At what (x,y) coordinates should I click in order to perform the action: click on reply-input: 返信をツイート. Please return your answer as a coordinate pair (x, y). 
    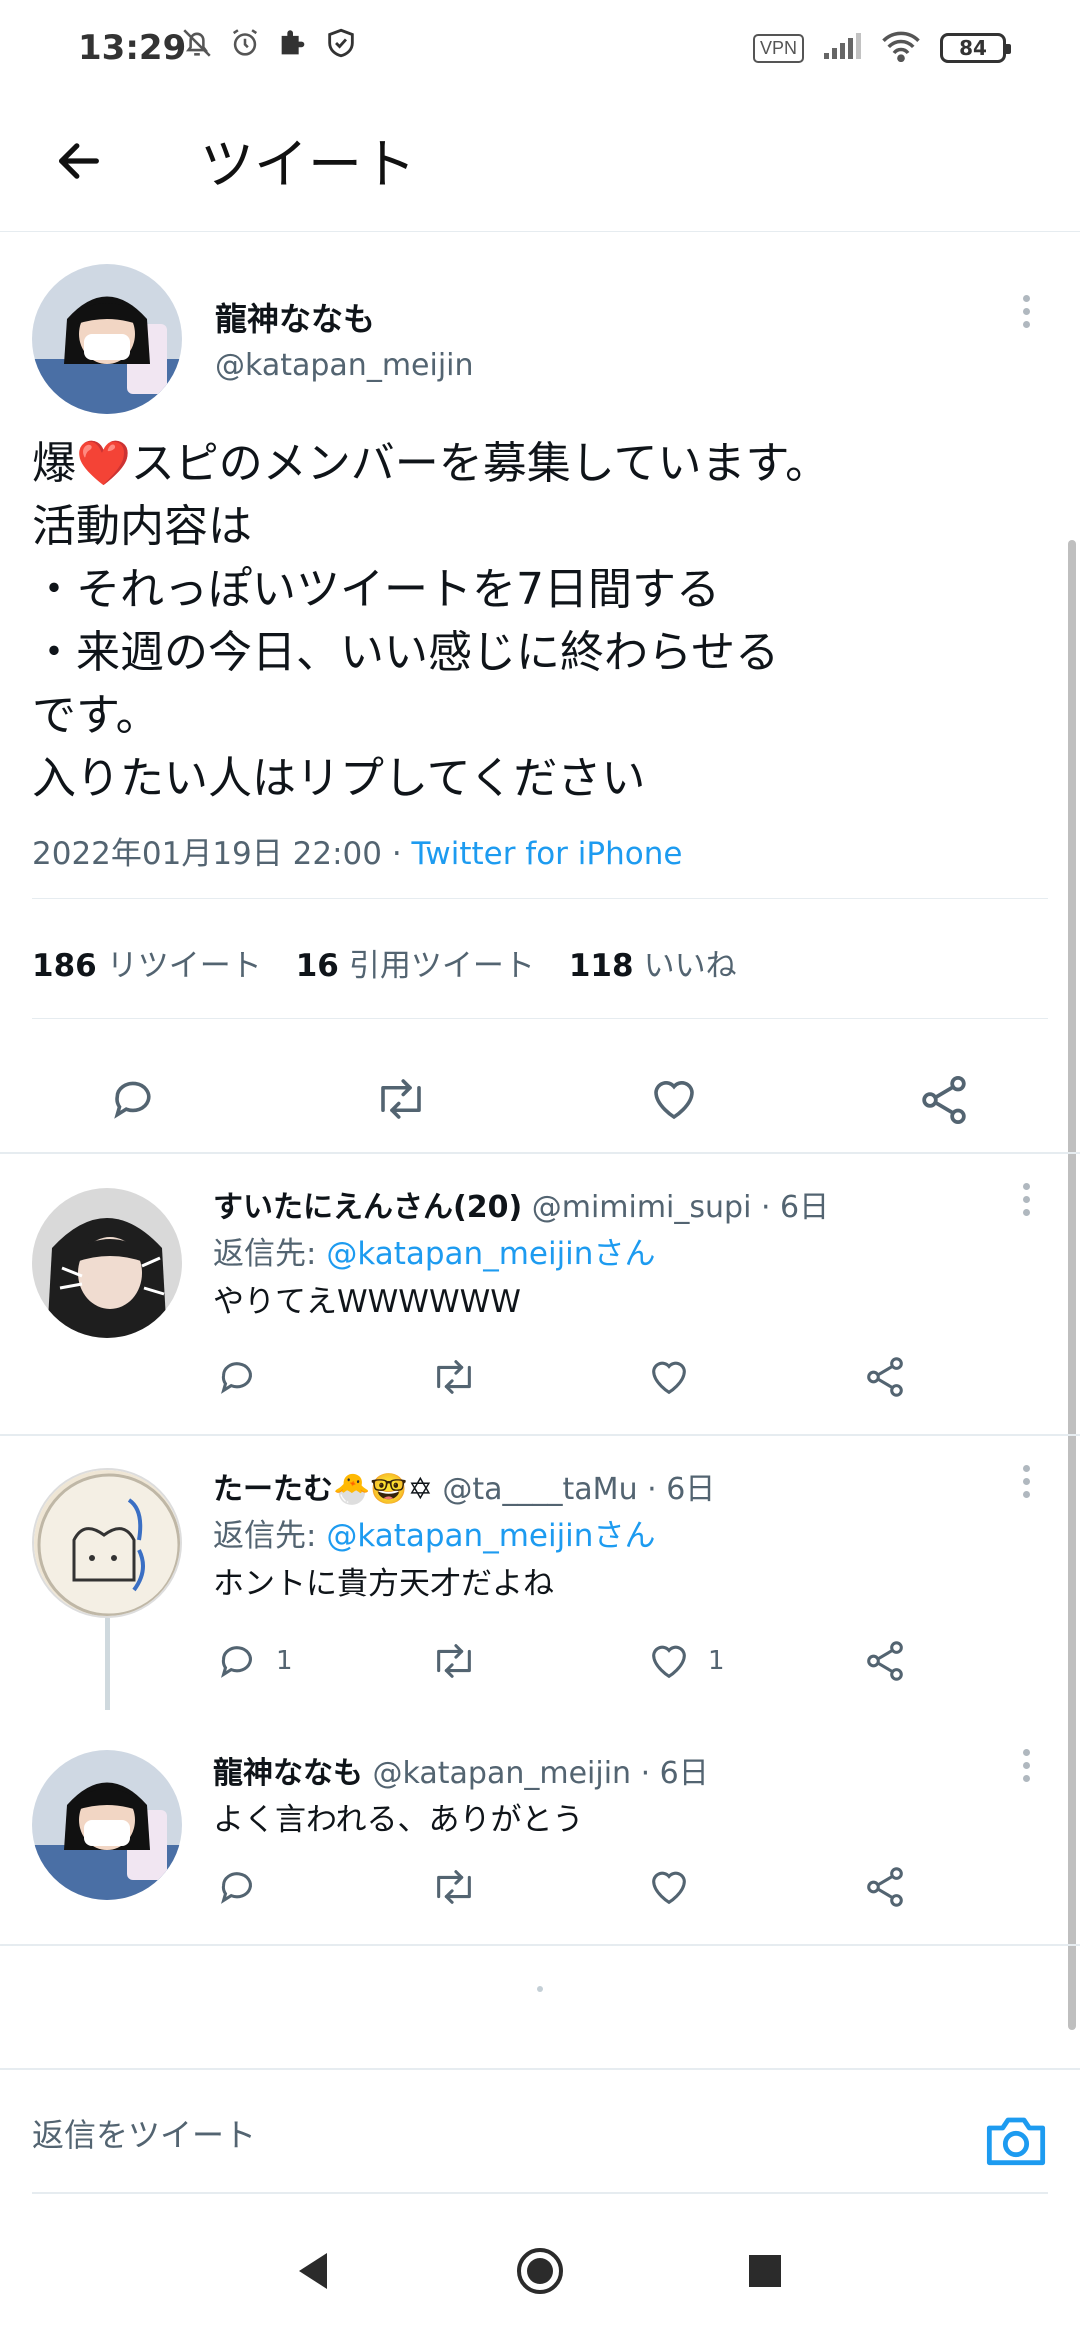
    Looking at the image, I should click on (144, 2133).